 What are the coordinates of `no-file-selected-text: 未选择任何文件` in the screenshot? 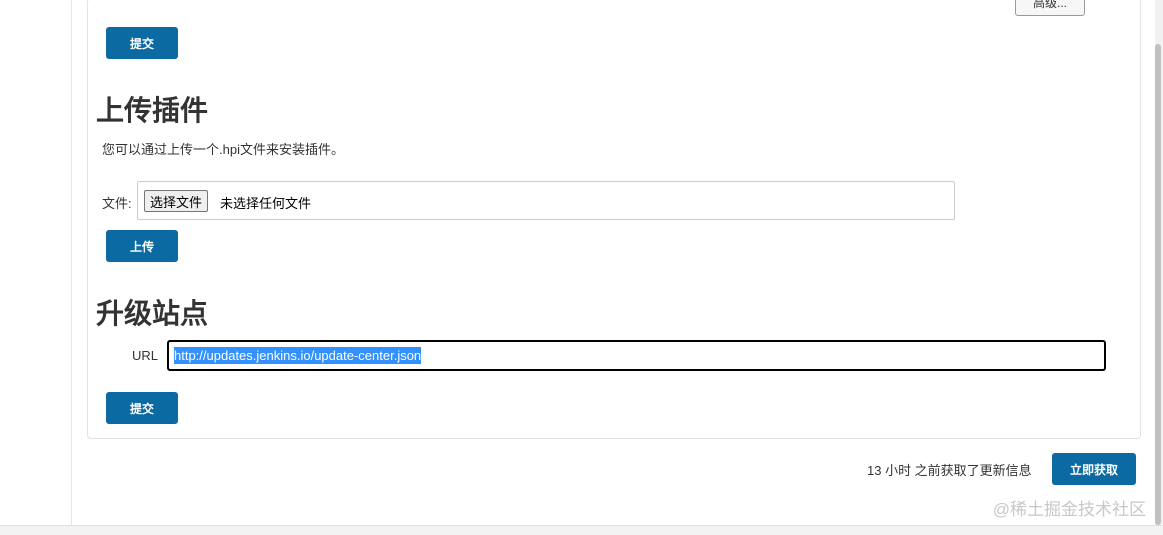 It's located at (266, 203).